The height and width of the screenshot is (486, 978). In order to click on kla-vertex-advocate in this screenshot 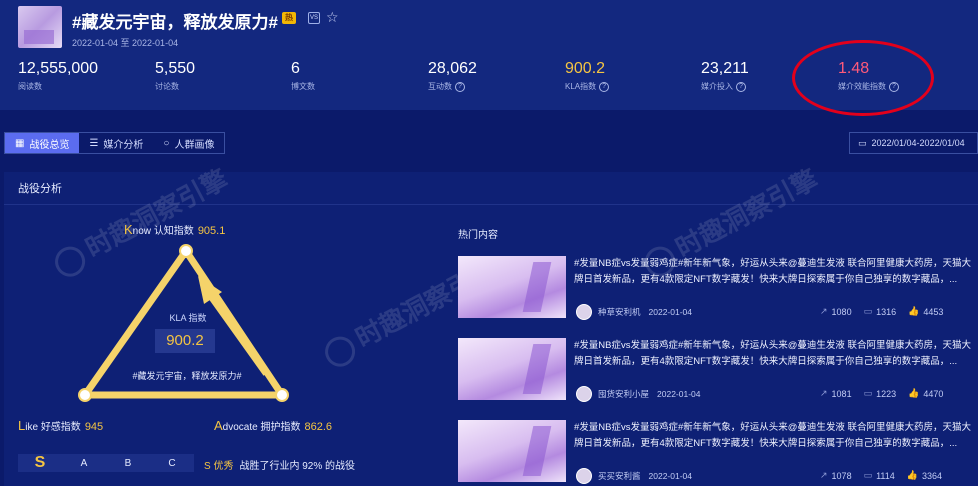, I will do `click(282, 395)`.